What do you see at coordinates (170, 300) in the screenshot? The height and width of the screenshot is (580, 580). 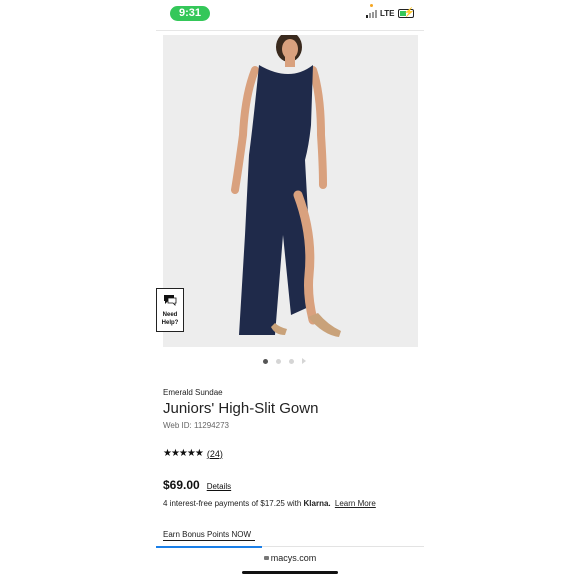 I see `chat-icon` at bounding box center [170, 300].